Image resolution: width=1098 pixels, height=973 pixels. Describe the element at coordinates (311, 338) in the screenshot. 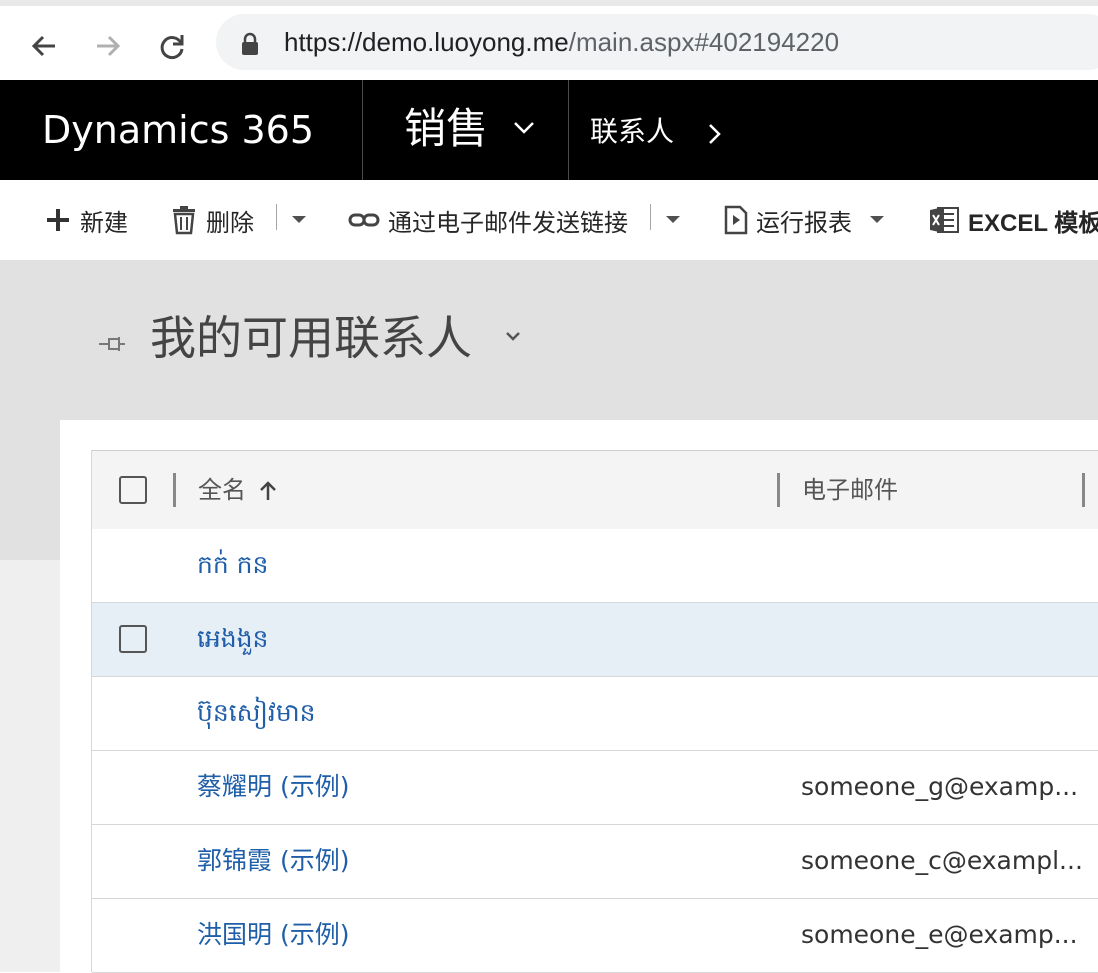

I see `view-title: 我的可用联系人` at that location.